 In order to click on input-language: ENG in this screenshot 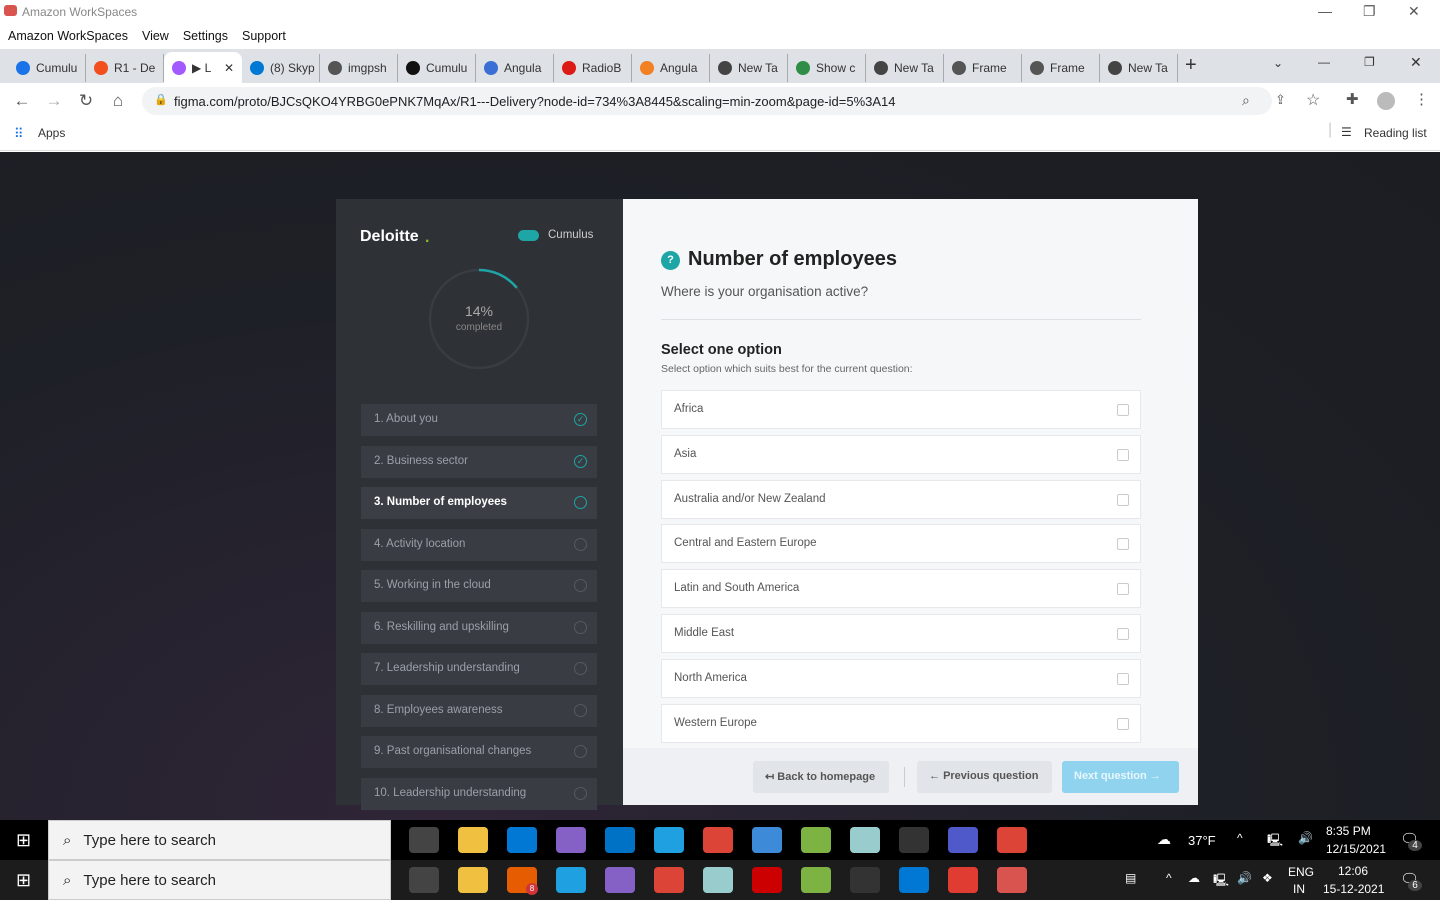, I will do `click(1301, 872)`.